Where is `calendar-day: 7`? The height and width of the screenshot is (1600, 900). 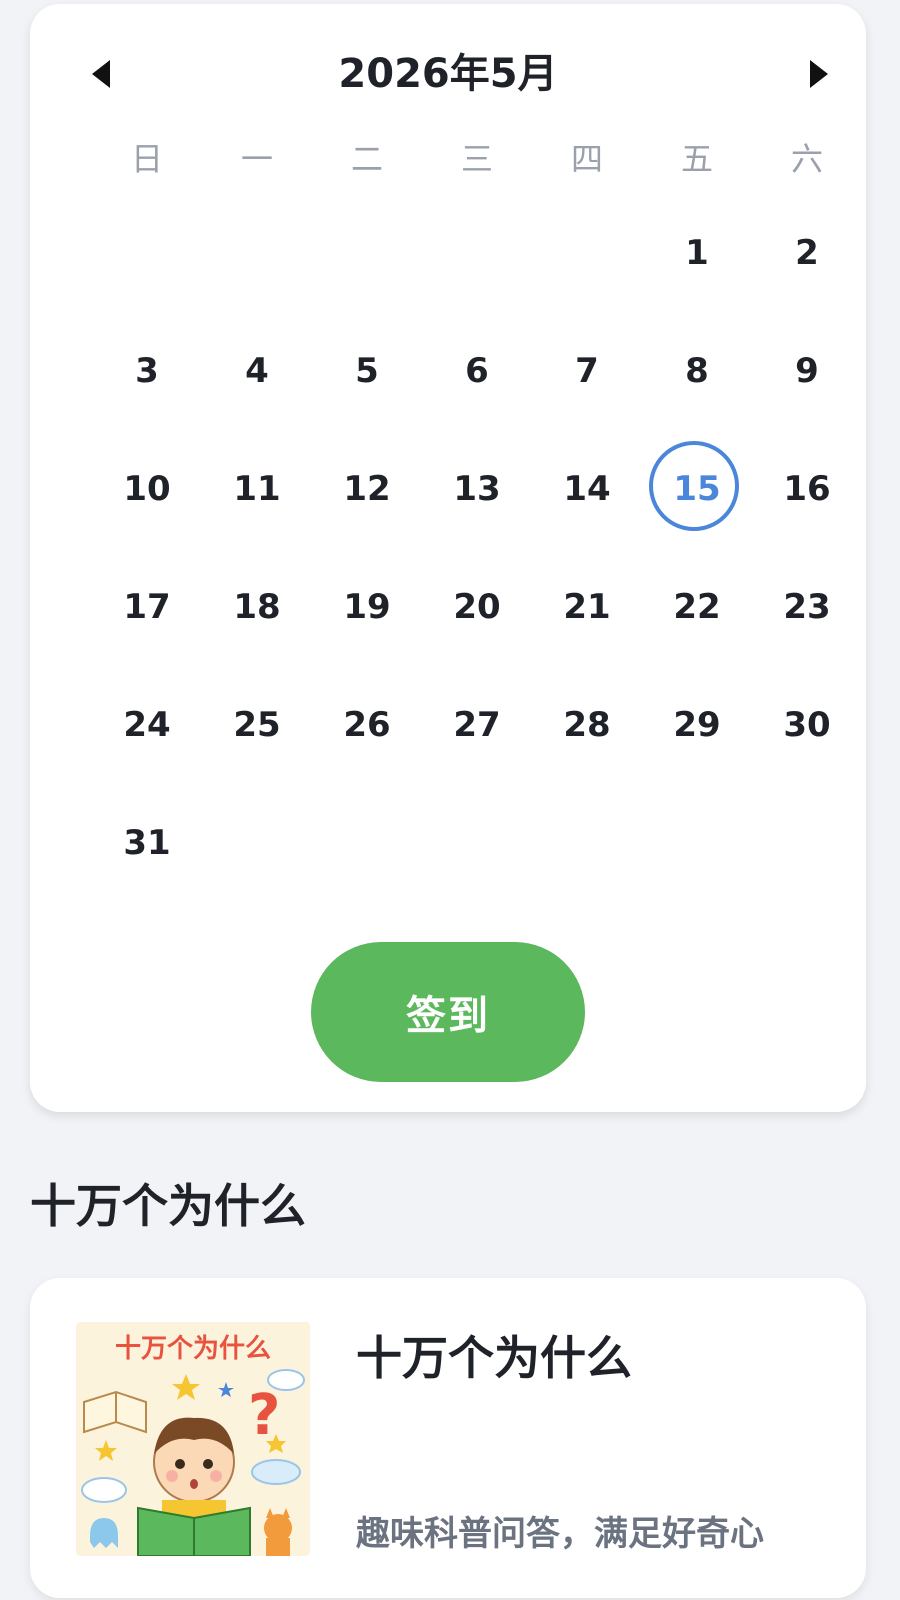
calendar-day: 7 is located at coordinates (587, 371).